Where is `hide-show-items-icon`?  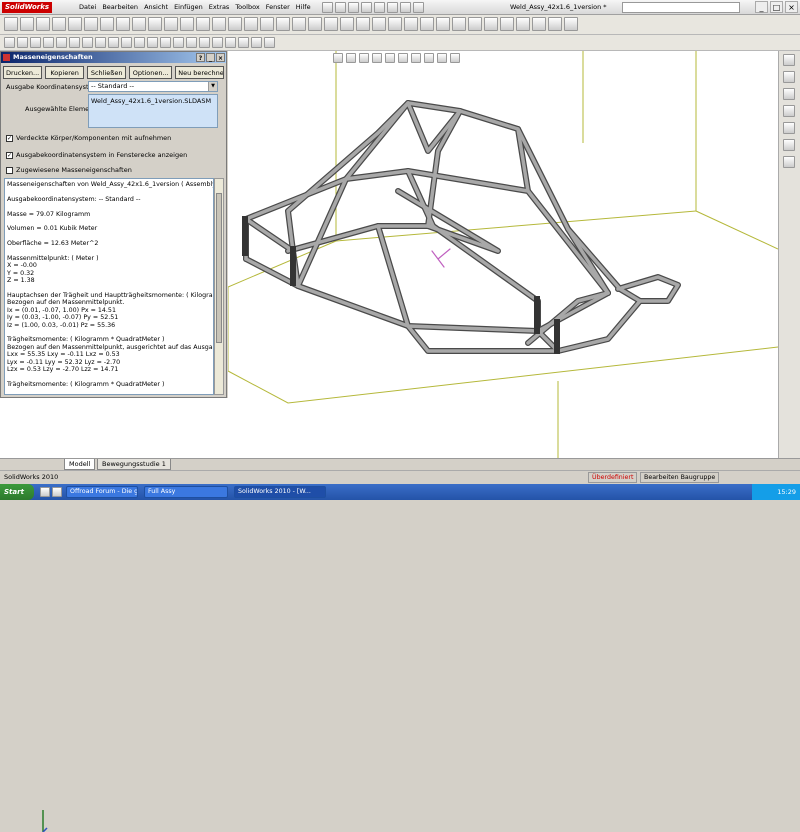
hide-show-items-icon is located at coordinates (416, 58).